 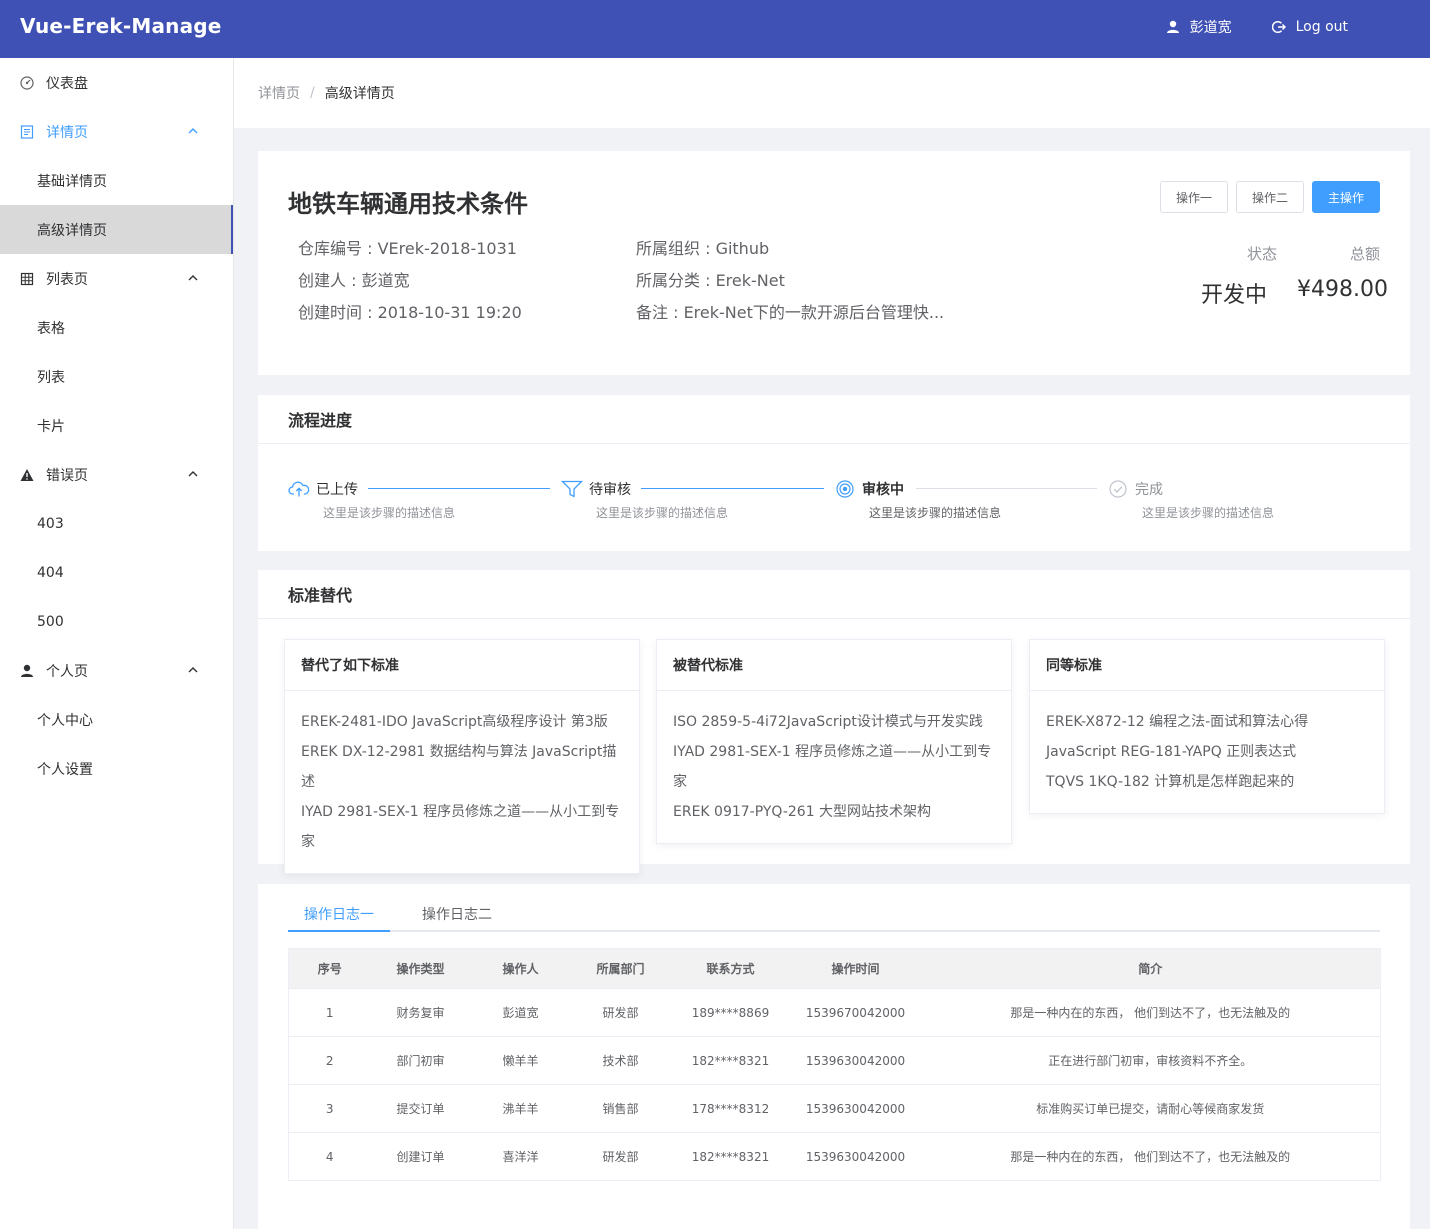 What do you see at coordinates (27, 279) in the screenshot?
I see `grid-icon` at bounding box center [27, 279].